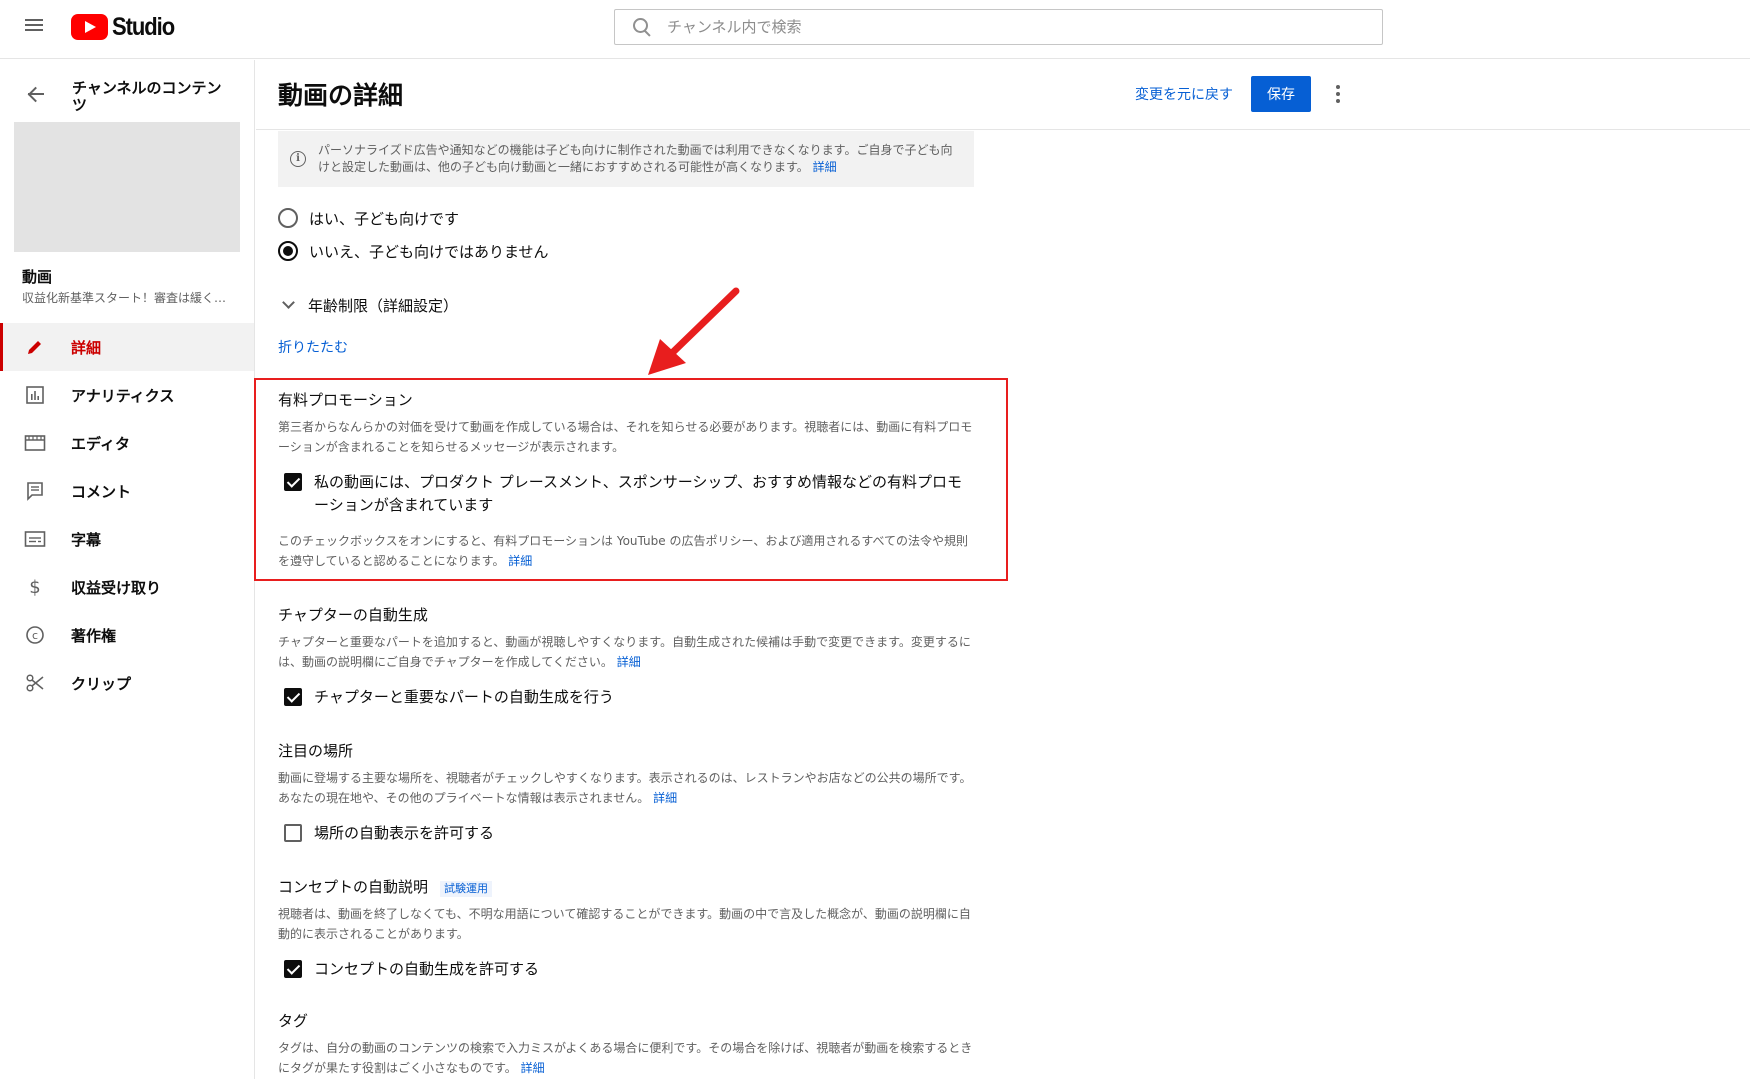 Image resolution: width=1750 pixels, height=1079 pixels. I want to click on concepts-checkbox-row: コンセプトの自動生成を許可する, so click(411, 969).